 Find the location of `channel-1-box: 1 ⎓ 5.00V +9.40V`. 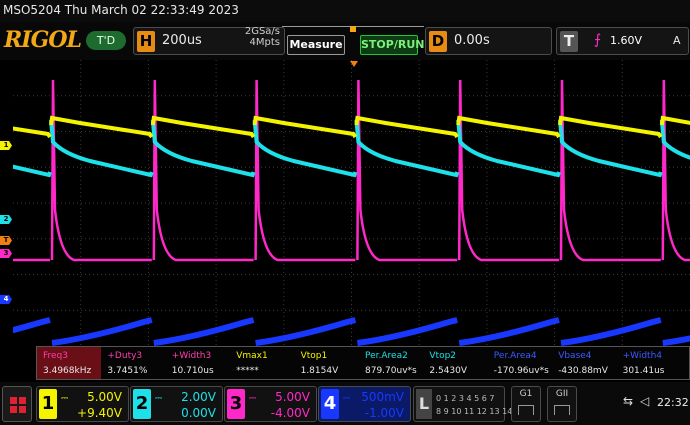

channel-1-box: 1 ⎓ 5.00V +9.40V is located at coordinates (82, 404).